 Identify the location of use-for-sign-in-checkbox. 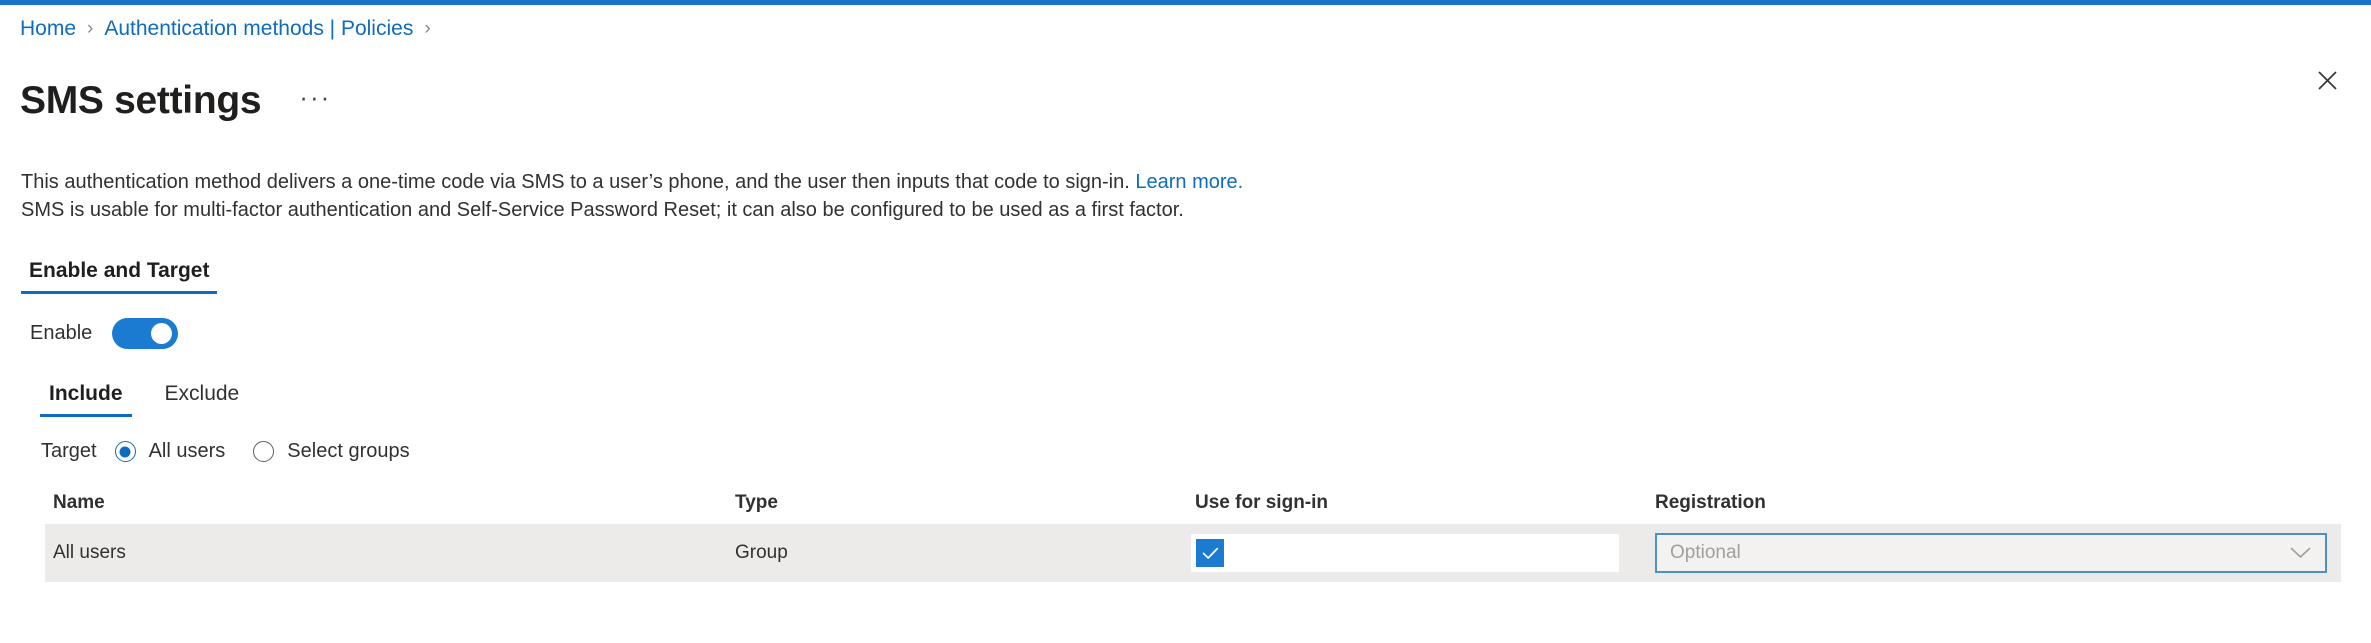
(1210, 553).